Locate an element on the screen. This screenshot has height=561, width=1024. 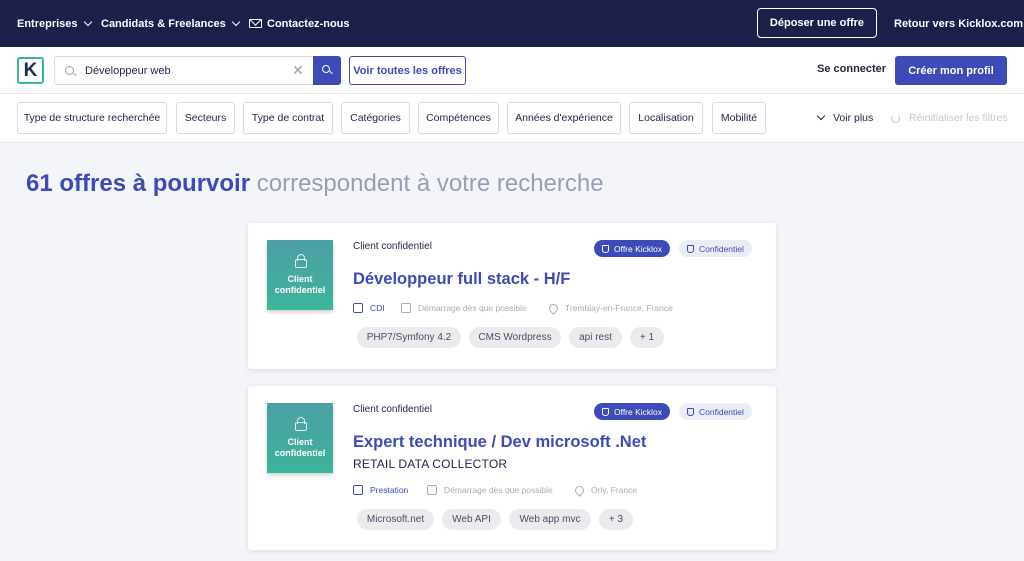
search-input is located at coordinates (185, 71).